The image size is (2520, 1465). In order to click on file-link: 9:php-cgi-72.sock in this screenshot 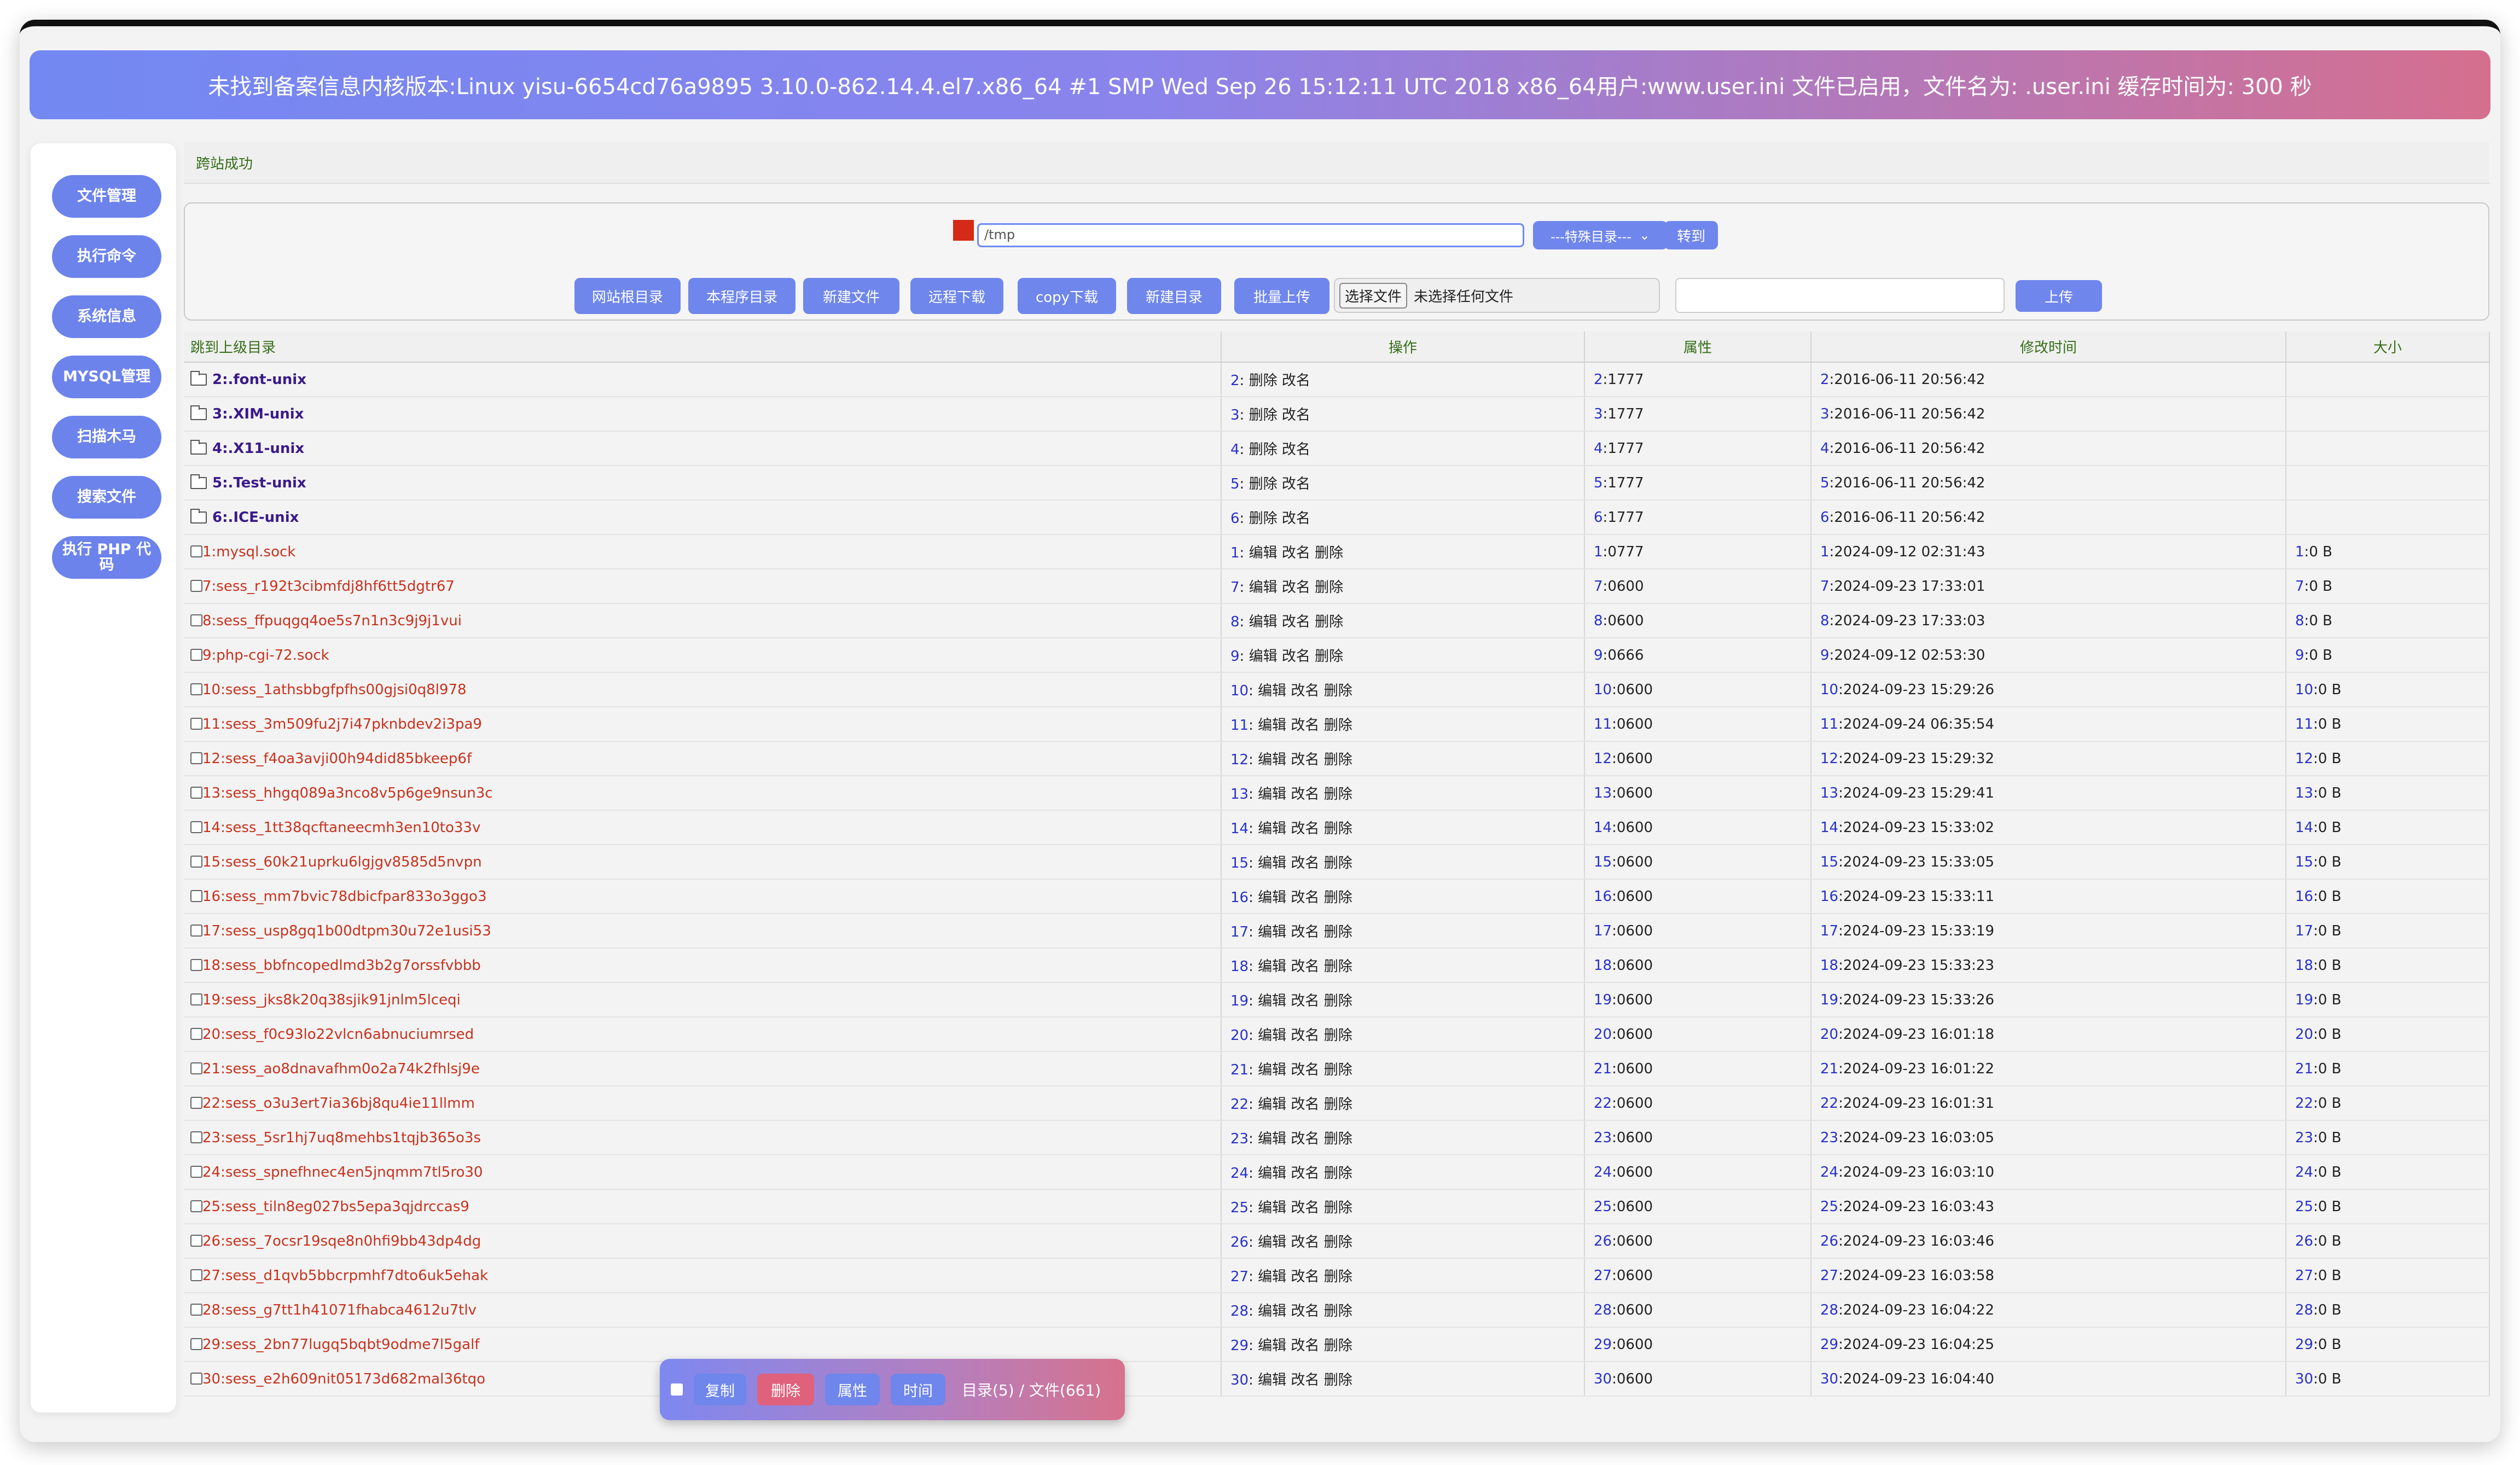, I will do `click(265, 655)`.